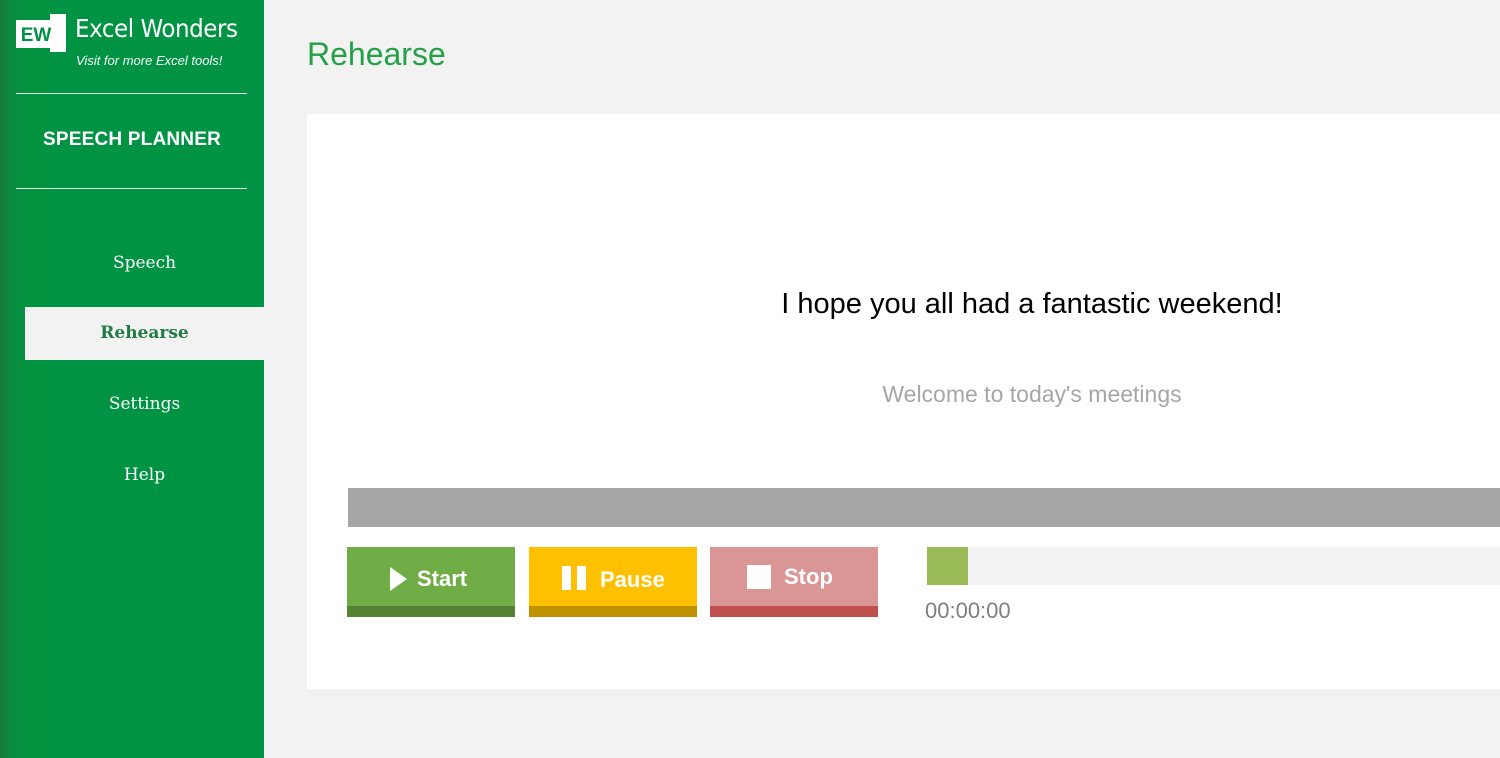  I want to click on svg-text: EW, so click(36, 35).